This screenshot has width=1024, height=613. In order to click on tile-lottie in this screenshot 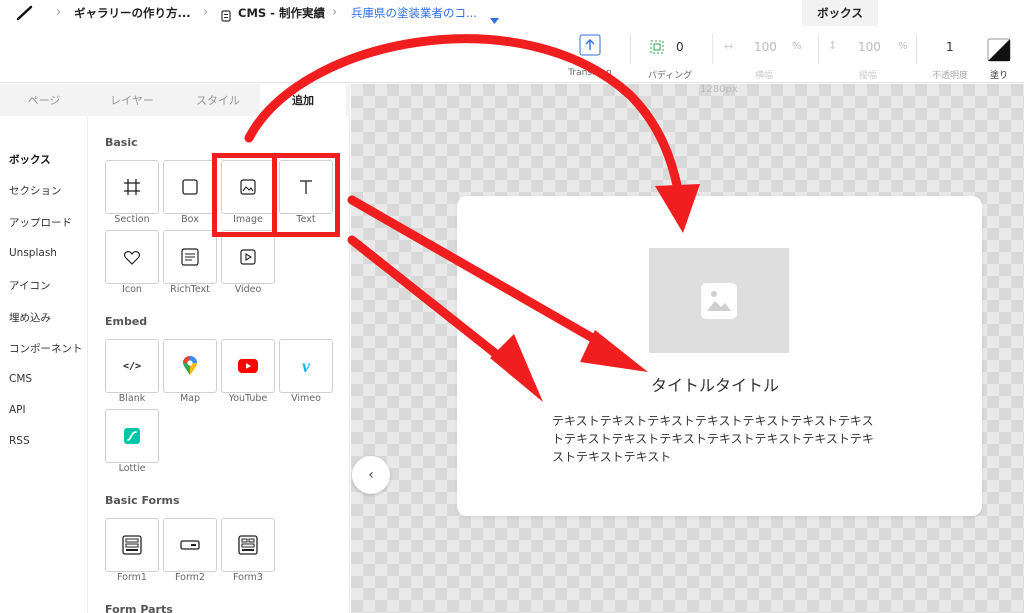, I will do `click(132, 436)`.